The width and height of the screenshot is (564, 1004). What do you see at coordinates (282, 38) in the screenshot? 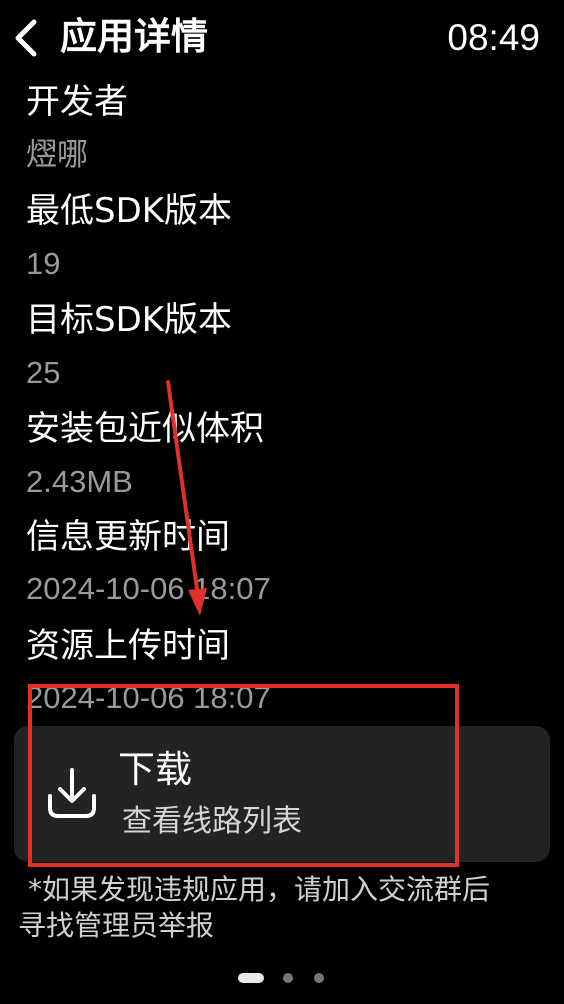
I see `header-bar: 应用详情 08:49` at bounding box center [282, 38].